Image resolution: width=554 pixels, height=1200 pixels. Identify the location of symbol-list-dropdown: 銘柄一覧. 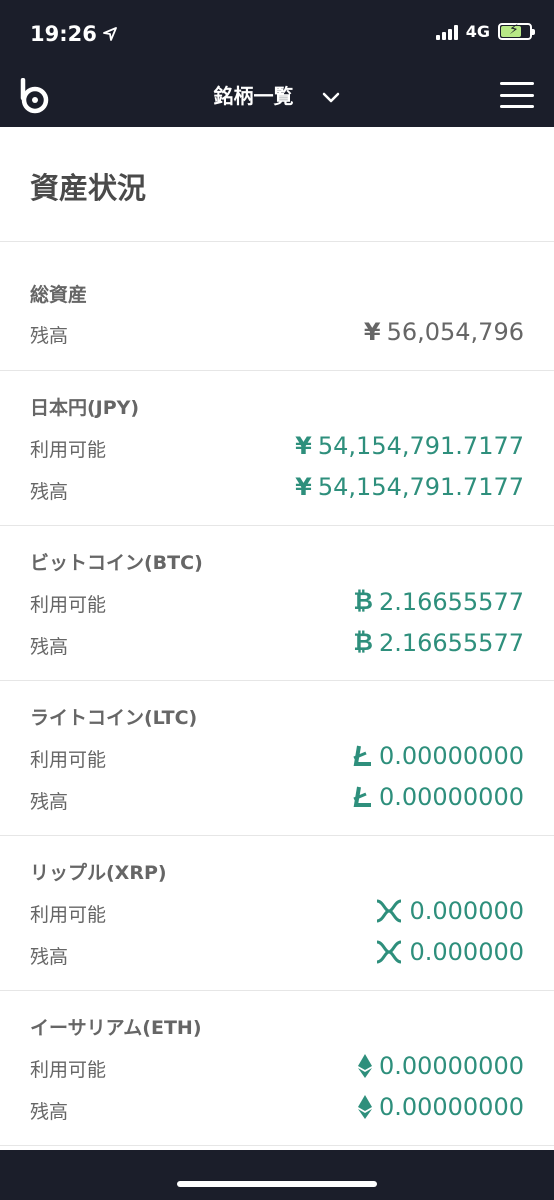
(277, 94).